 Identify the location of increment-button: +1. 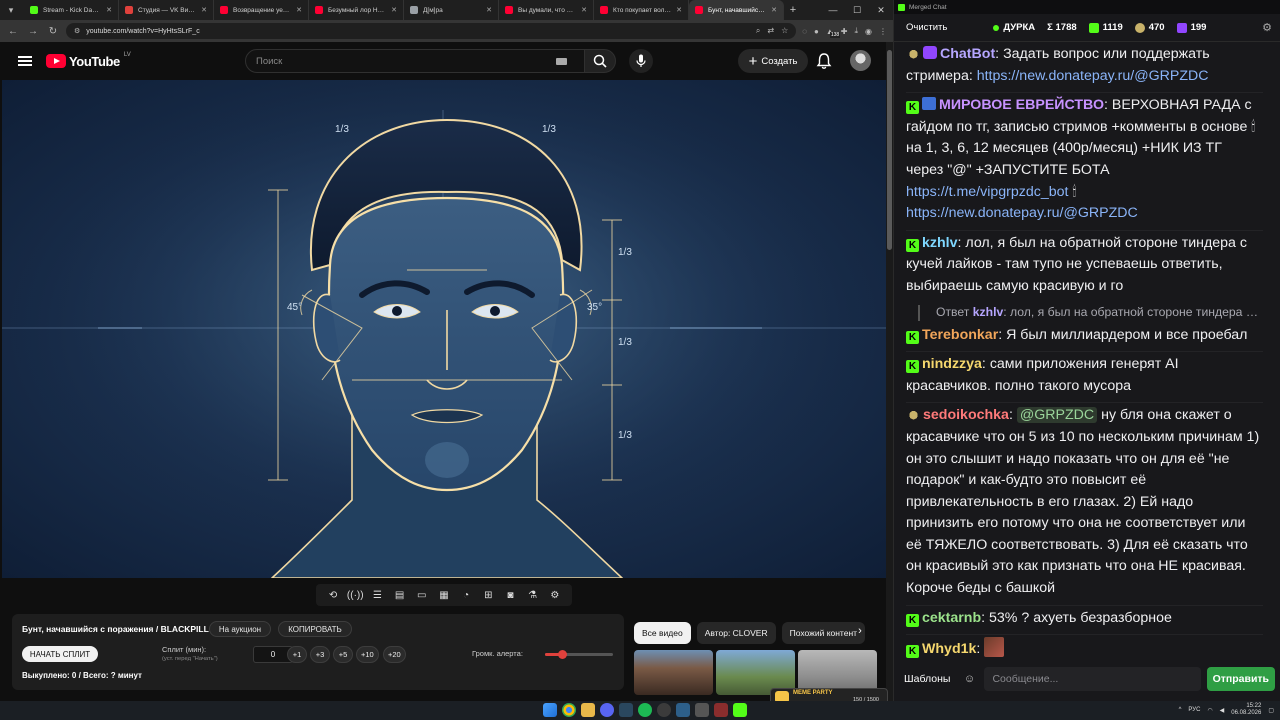
(297, 654).